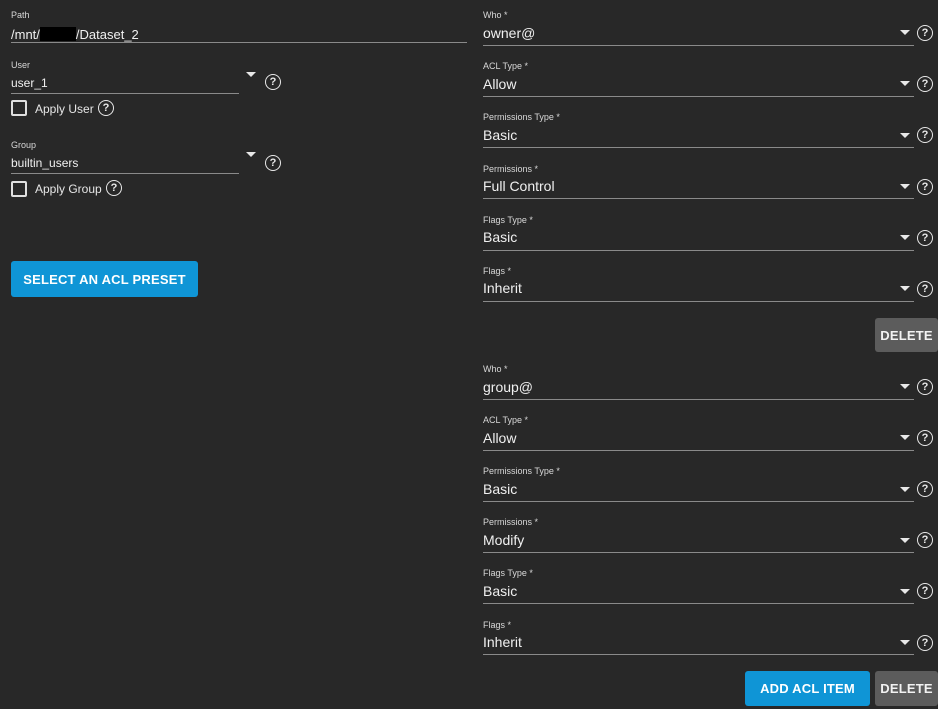  What do you see at coordinates (905, 237) in the screenshot?
I see `acl1-flags-type-caret-icon` at bounding box center [905, 237].